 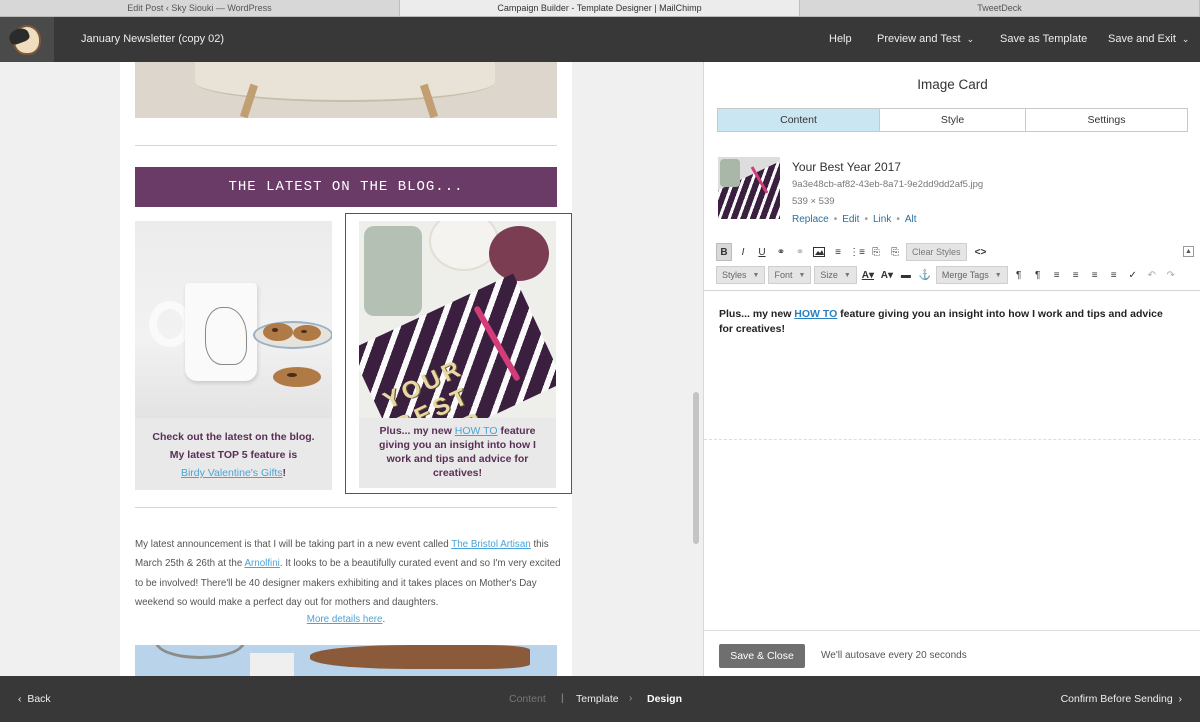 I want to click on link-link: Link, so click(x=882, y=219).